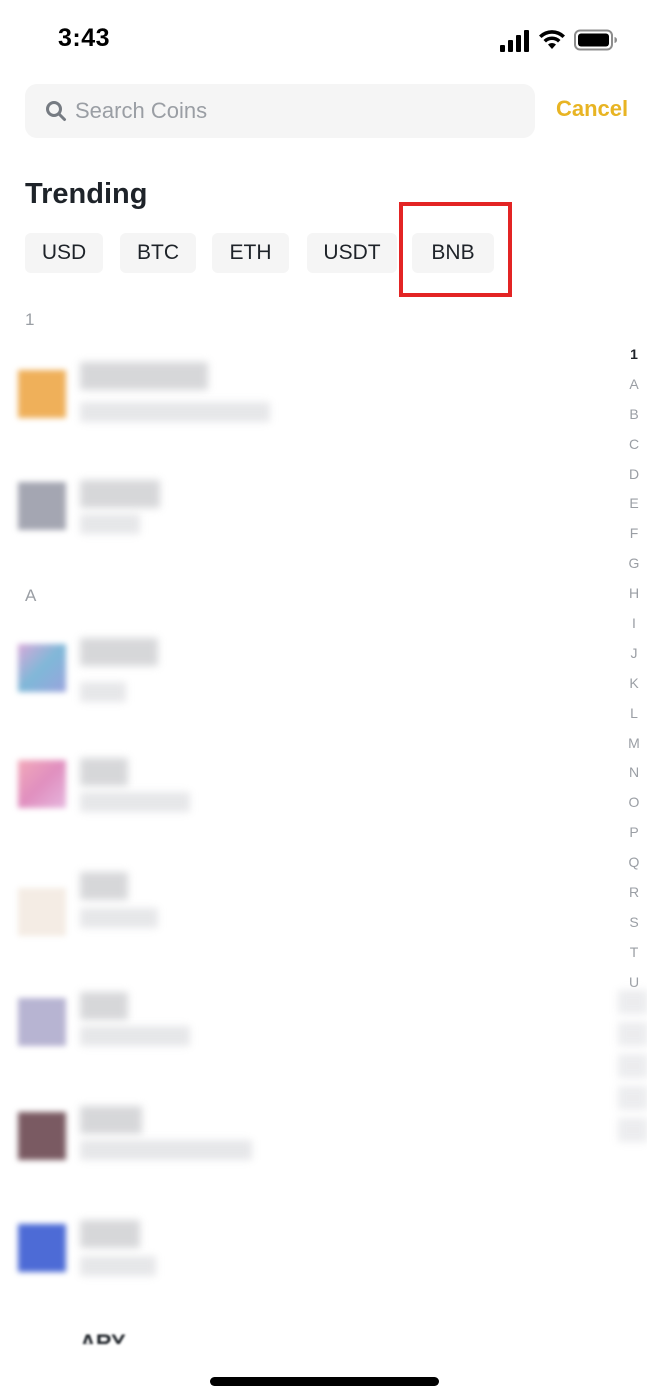 This screenshot has width=647, height=1400. I want to click on index-letter-b: B, so click(633, 415).